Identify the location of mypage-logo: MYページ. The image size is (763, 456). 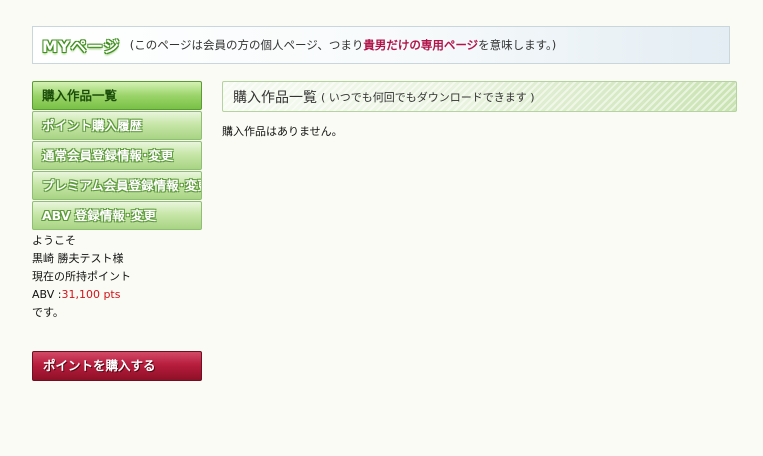
(81, 46).